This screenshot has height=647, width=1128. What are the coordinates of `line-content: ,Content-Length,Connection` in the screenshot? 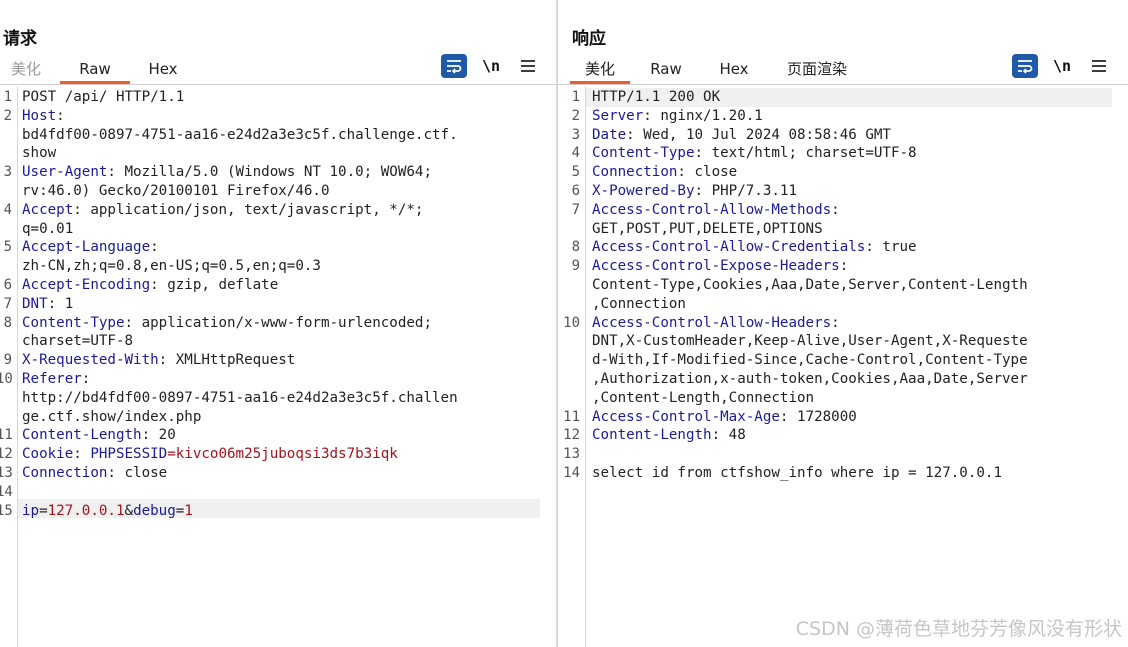 It's located at (703, 398).